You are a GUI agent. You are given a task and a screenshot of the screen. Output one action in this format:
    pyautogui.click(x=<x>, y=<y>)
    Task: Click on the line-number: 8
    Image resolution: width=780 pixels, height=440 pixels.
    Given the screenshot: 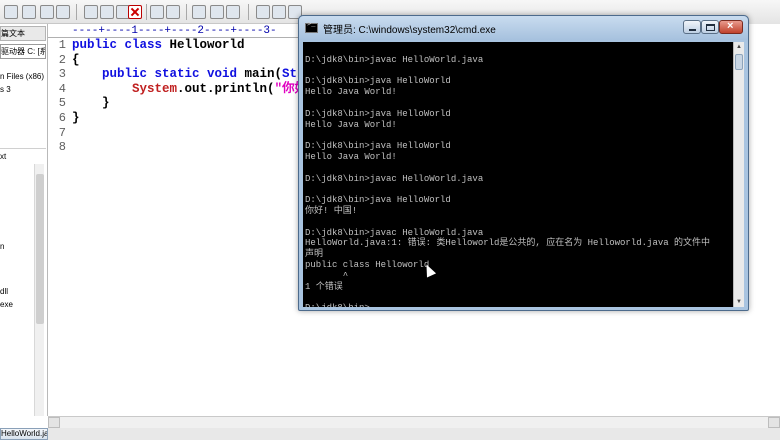 What is the action you would take?
    pyautogui.click(x=62, y=147)
    